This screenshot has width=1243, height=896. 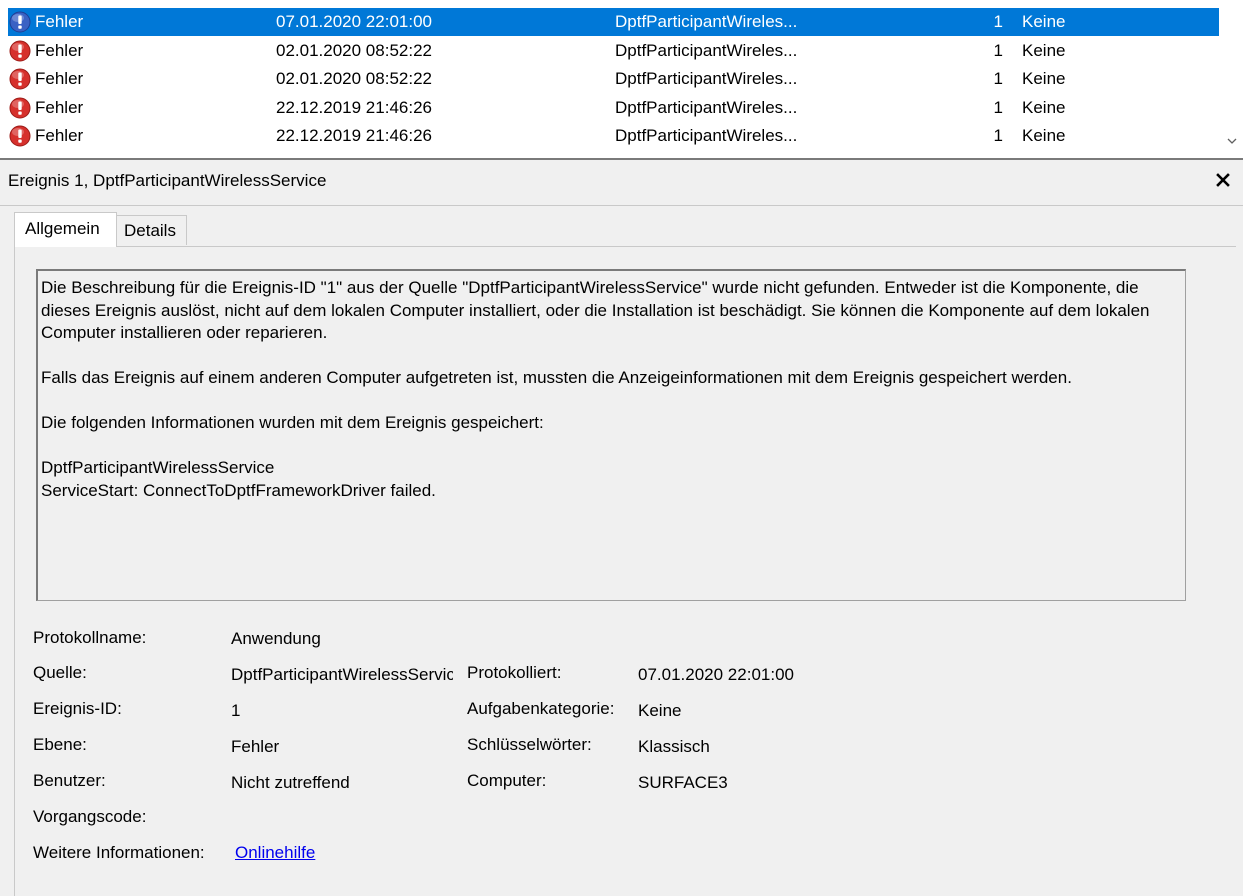 What do you see at coordinates (1223, 180) in the screenshot?
I see `close-icon` at bounding box center [1223, 180].